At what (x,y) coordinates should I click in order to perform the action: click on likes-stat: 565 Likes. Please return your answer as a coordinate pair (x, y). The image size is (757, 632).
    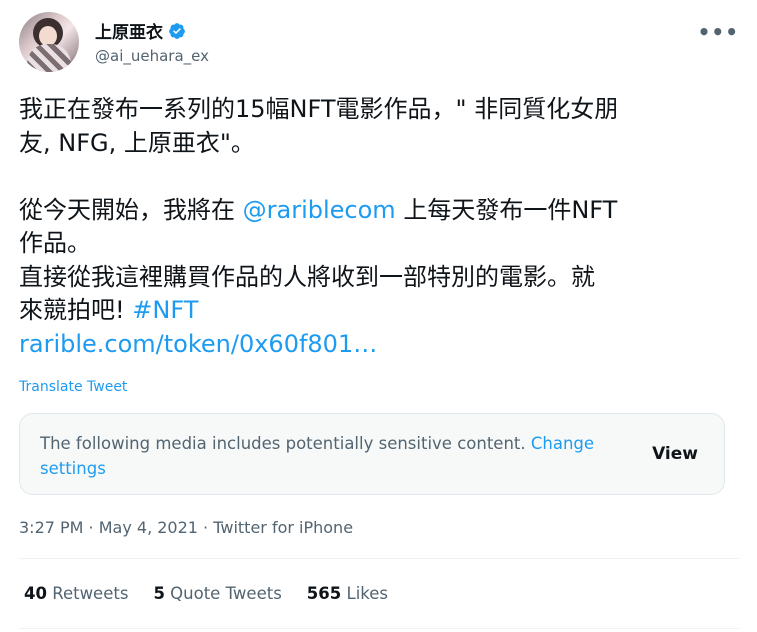
    Looking at the image, I should click on (347, 593).